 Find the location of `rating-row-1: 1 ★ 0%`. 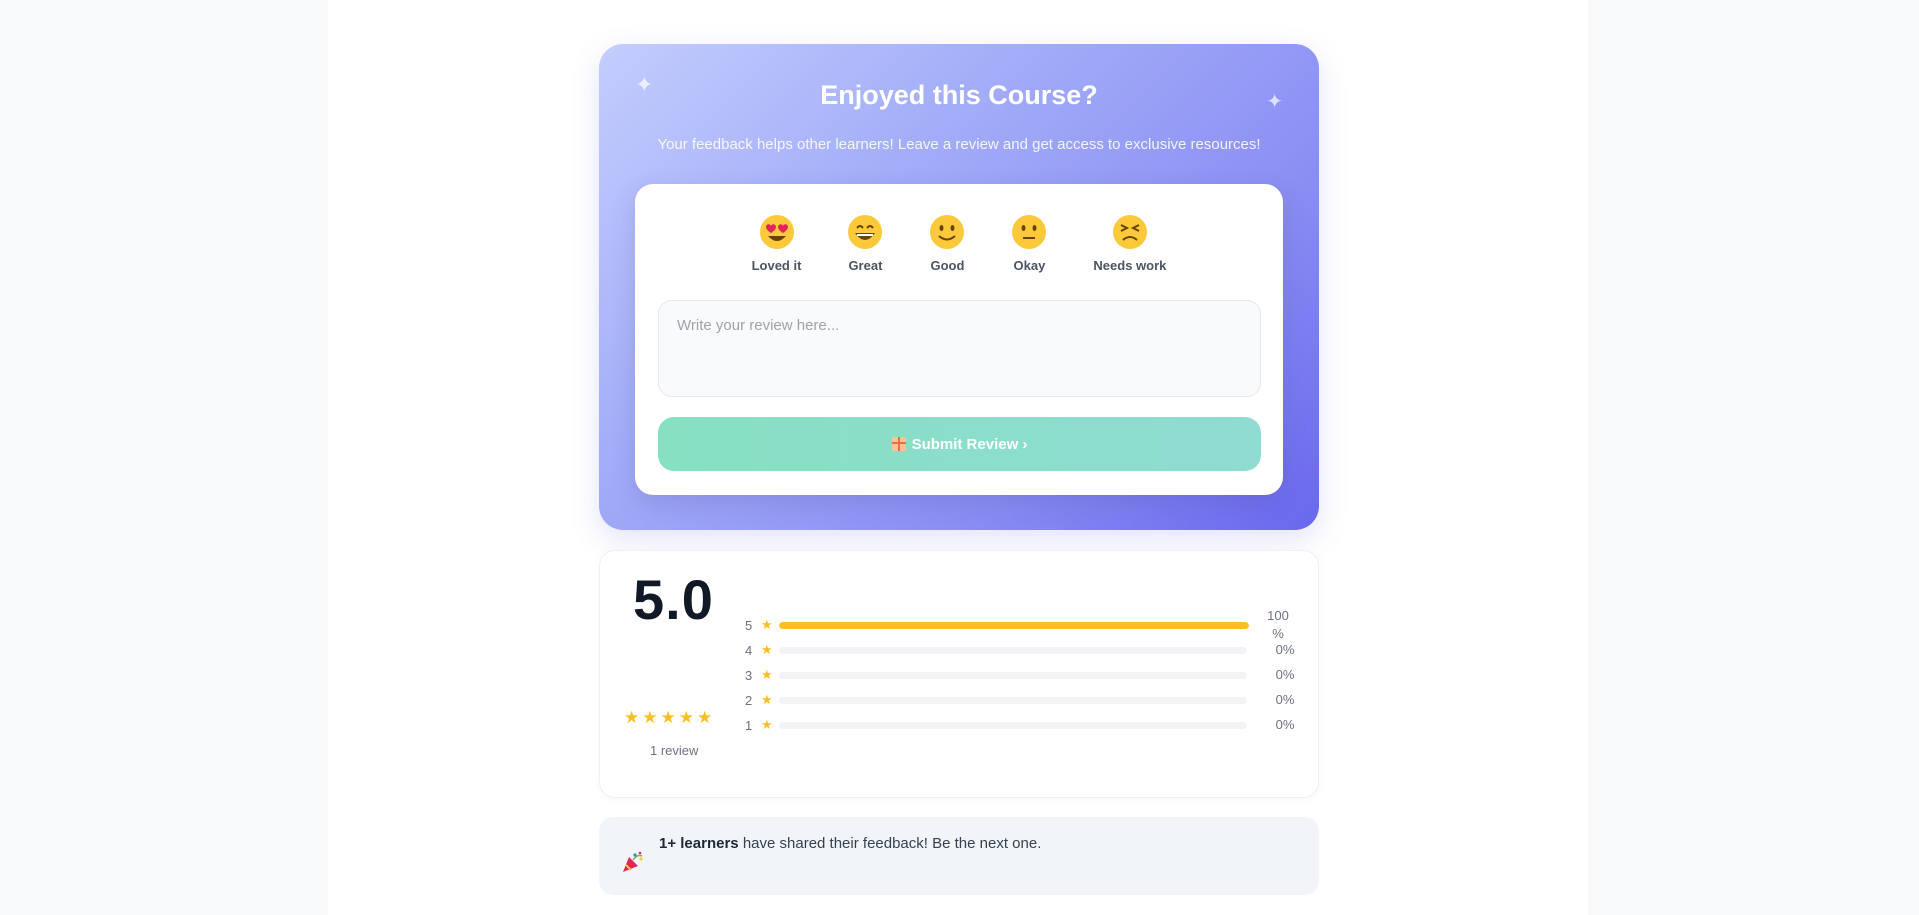

rating-row-1: 1 ★ 0% is located at coordinates (1025, 725).